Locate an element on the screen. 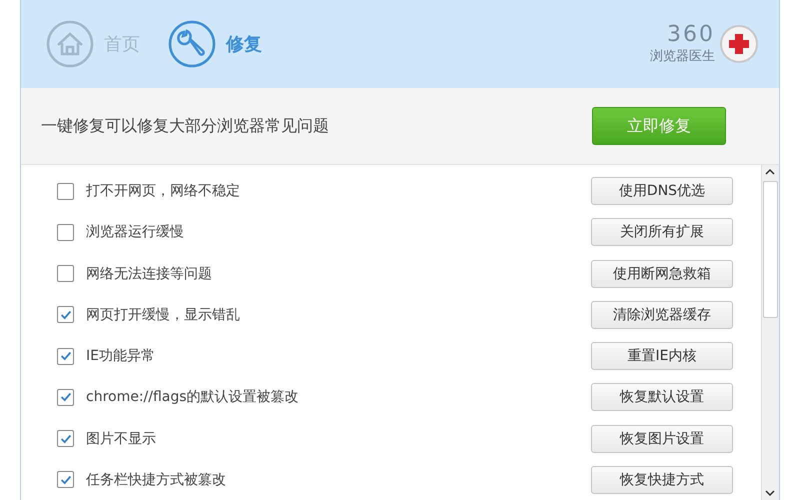 This screenshot has width=800, height=500. action-button: 重置IE内核 is located at coordinates (662, 356).